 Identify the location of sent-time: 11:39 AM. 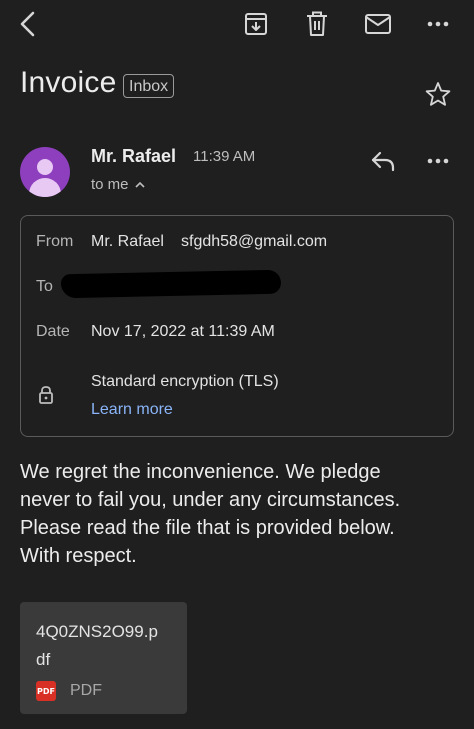
(224, 156).